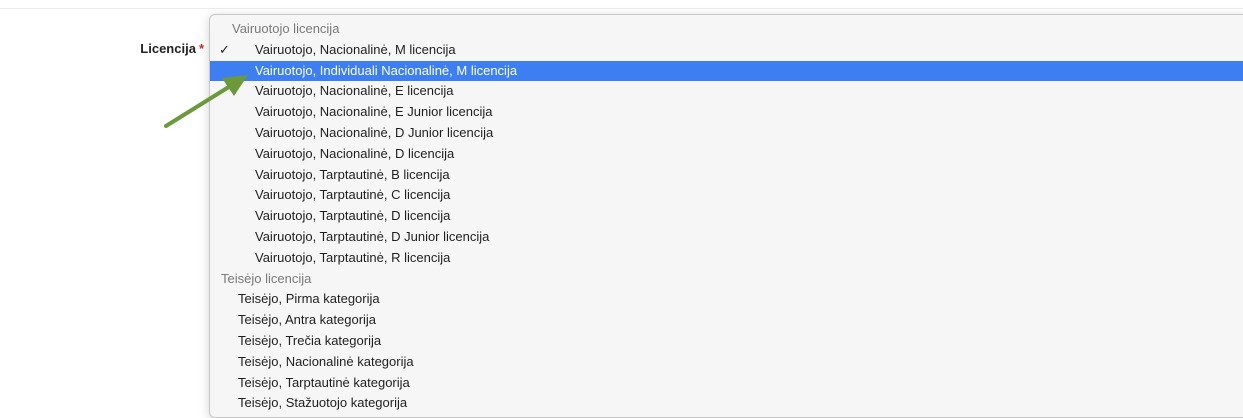 The width and height of the screenshot is (1243, 418). What do you see at coordinates (310, 340) in the screenshot?
I see `option-label: Teisėjo, Trečia kategorija` at bounding box center [310, 340].